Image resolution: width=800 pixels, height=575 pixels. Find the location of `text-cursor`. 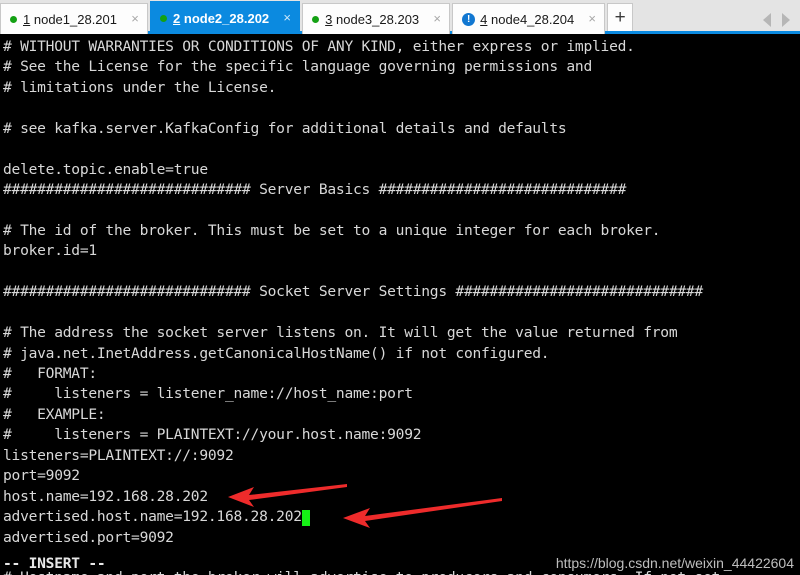

text-cursor is located at coordinates (305, 518).